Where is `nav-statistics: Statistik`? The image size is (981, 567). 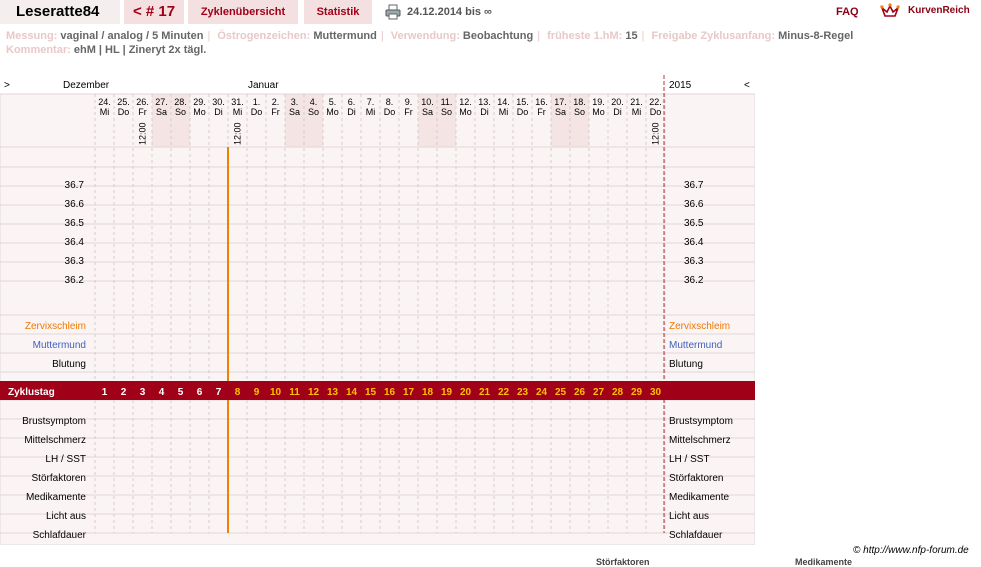 nav-statistics: Statistik is located at coordinates (338, 12).